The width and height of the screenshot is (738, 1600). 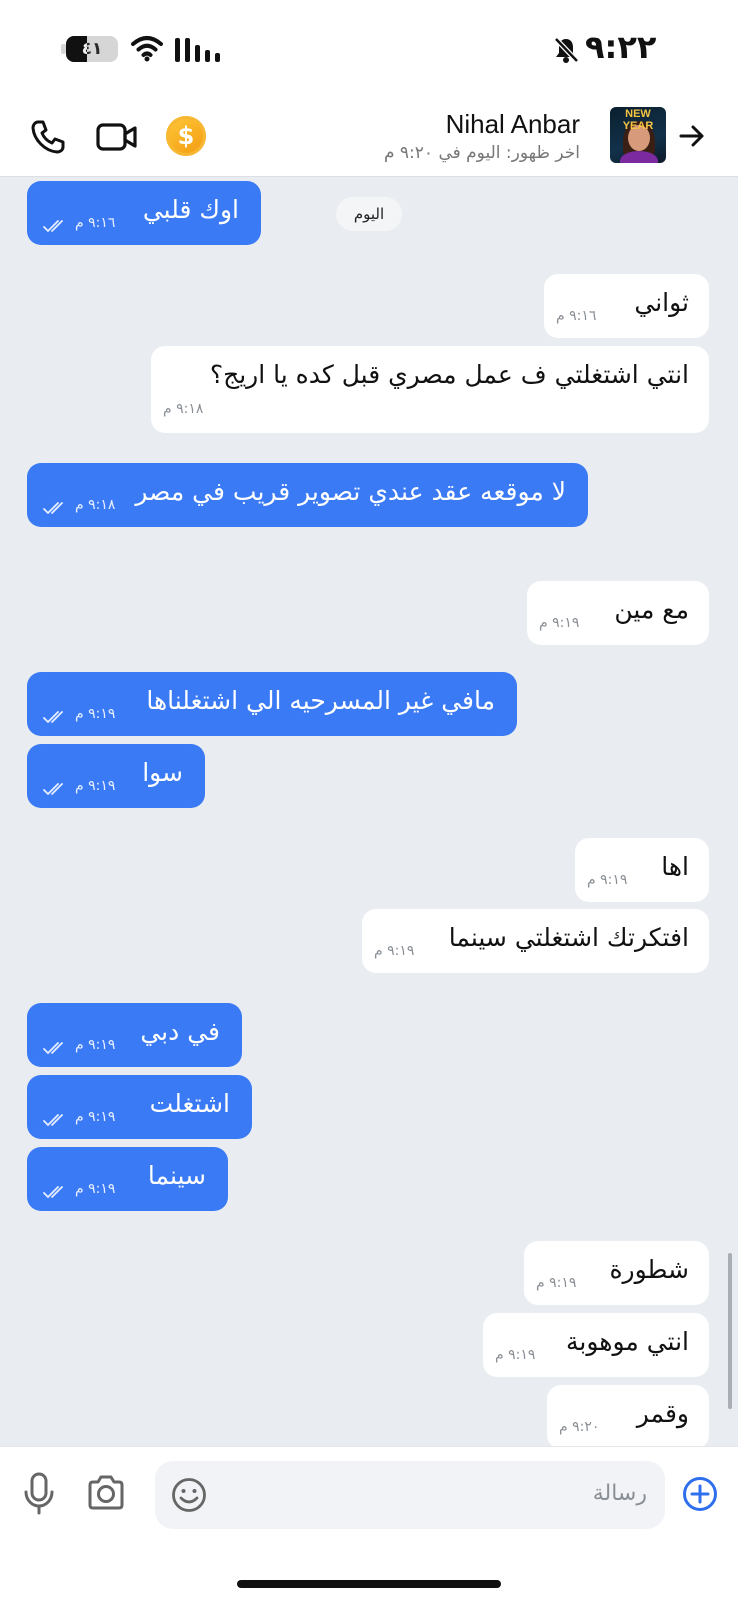 I want to click on incoming-message: شطورة ٩:١٩ م, so click(x=616, y=1273).